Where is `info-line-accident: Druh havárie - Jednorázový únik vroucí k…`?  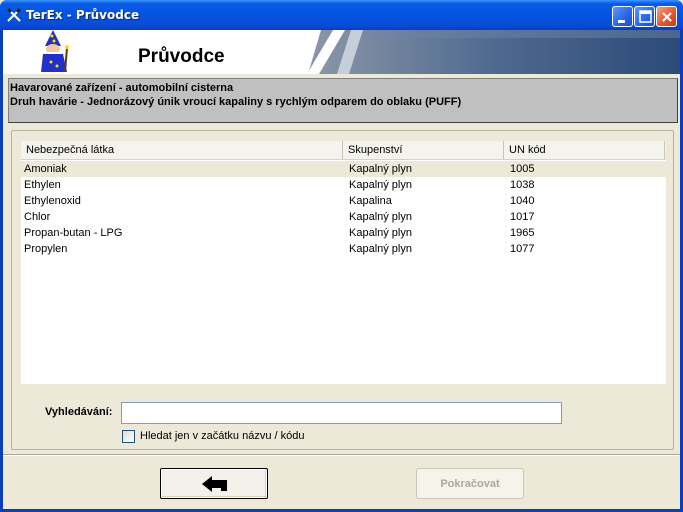 info-line-accident: Druh havárie - Jednorázový únik vroucí k… is located at coordinates (236, 102).